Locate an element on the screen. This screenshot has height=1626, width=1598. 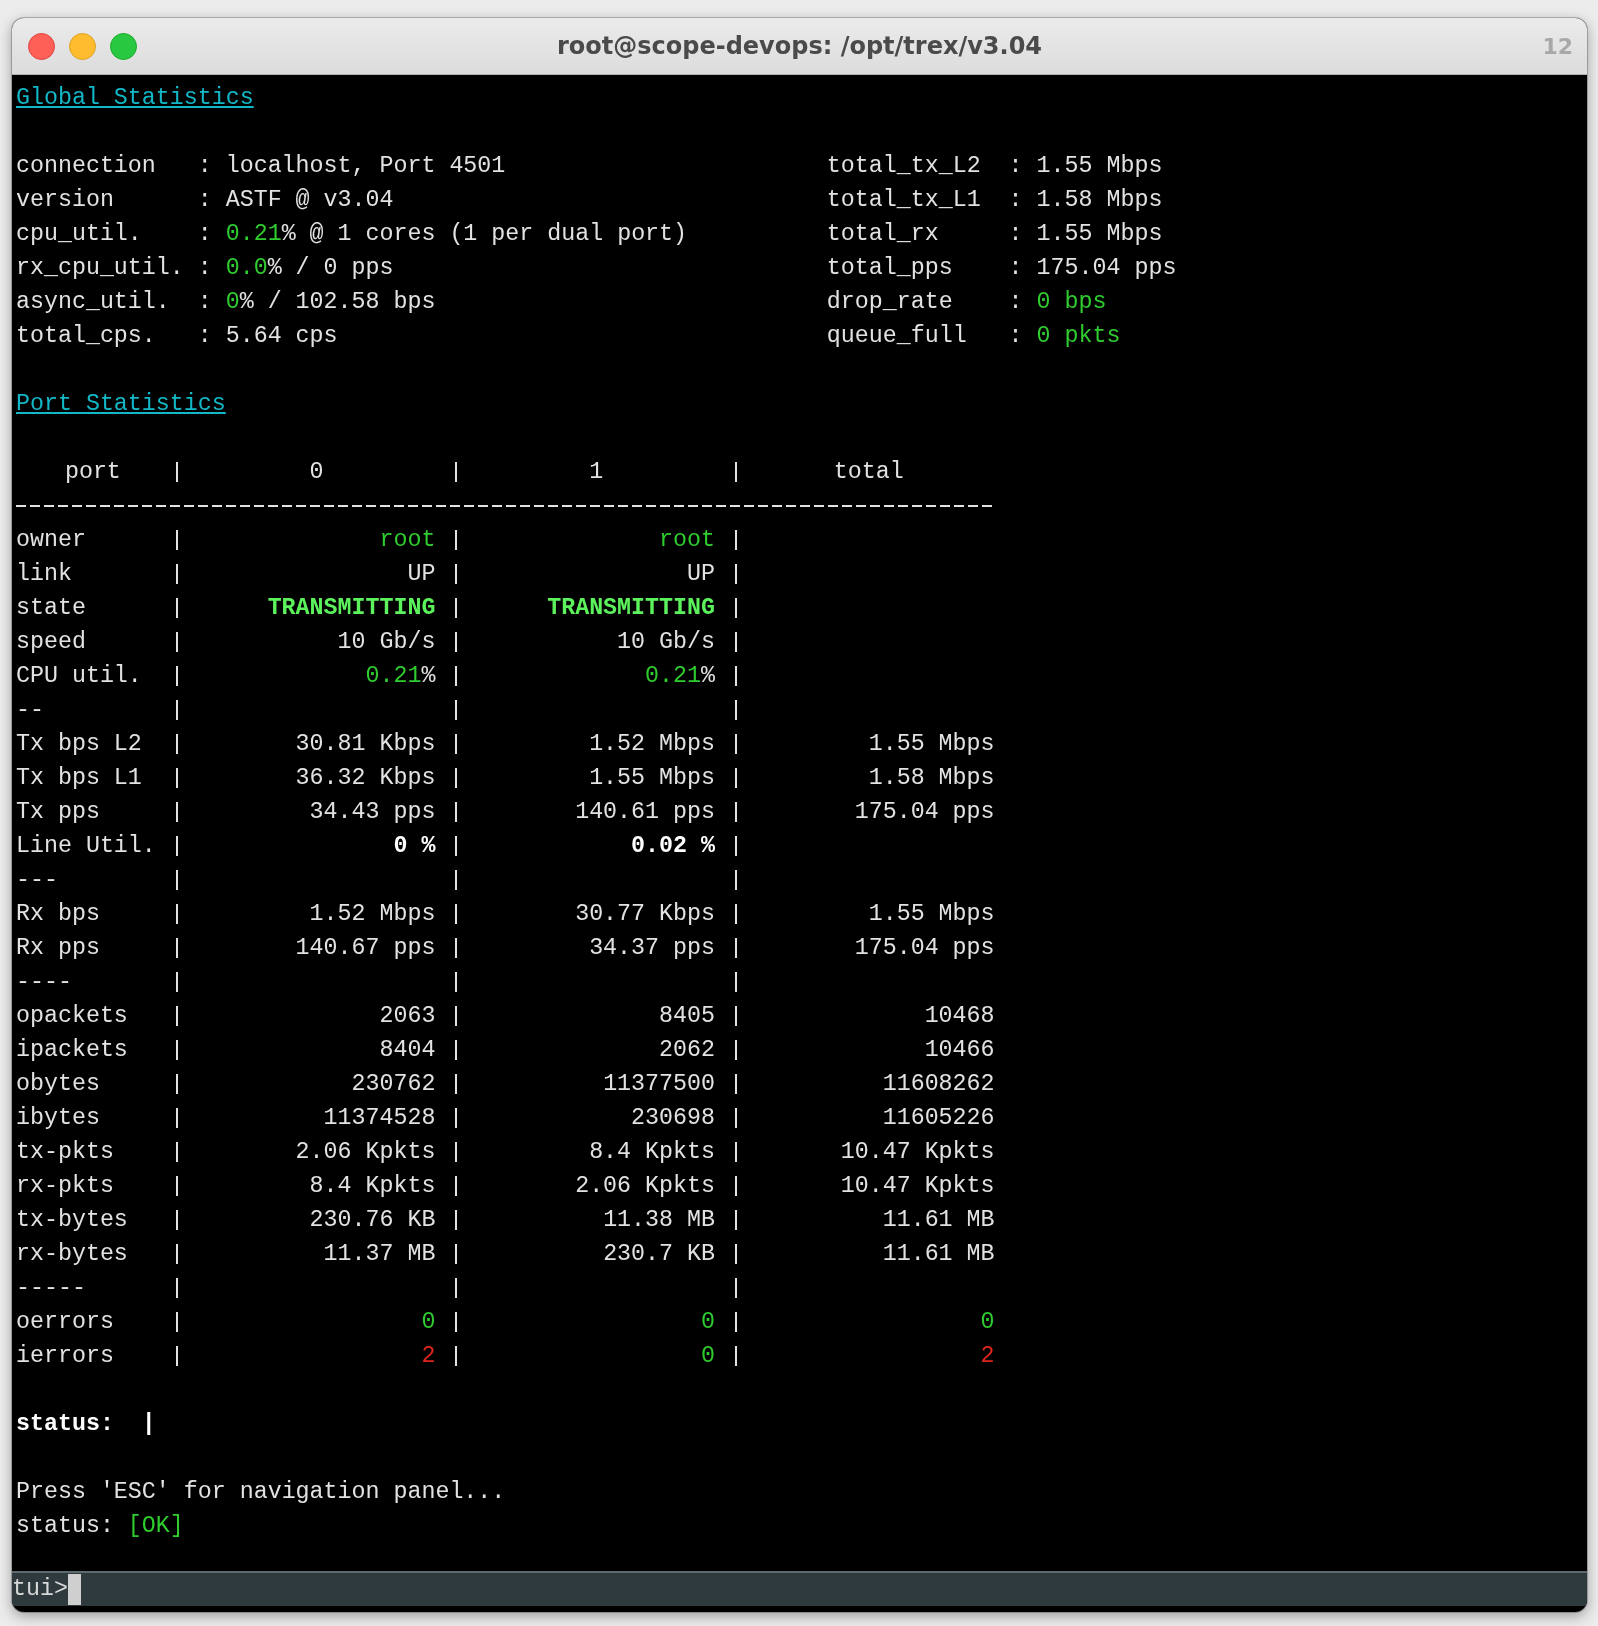
row-label: Line Util. is located at coordinates (86, 846).